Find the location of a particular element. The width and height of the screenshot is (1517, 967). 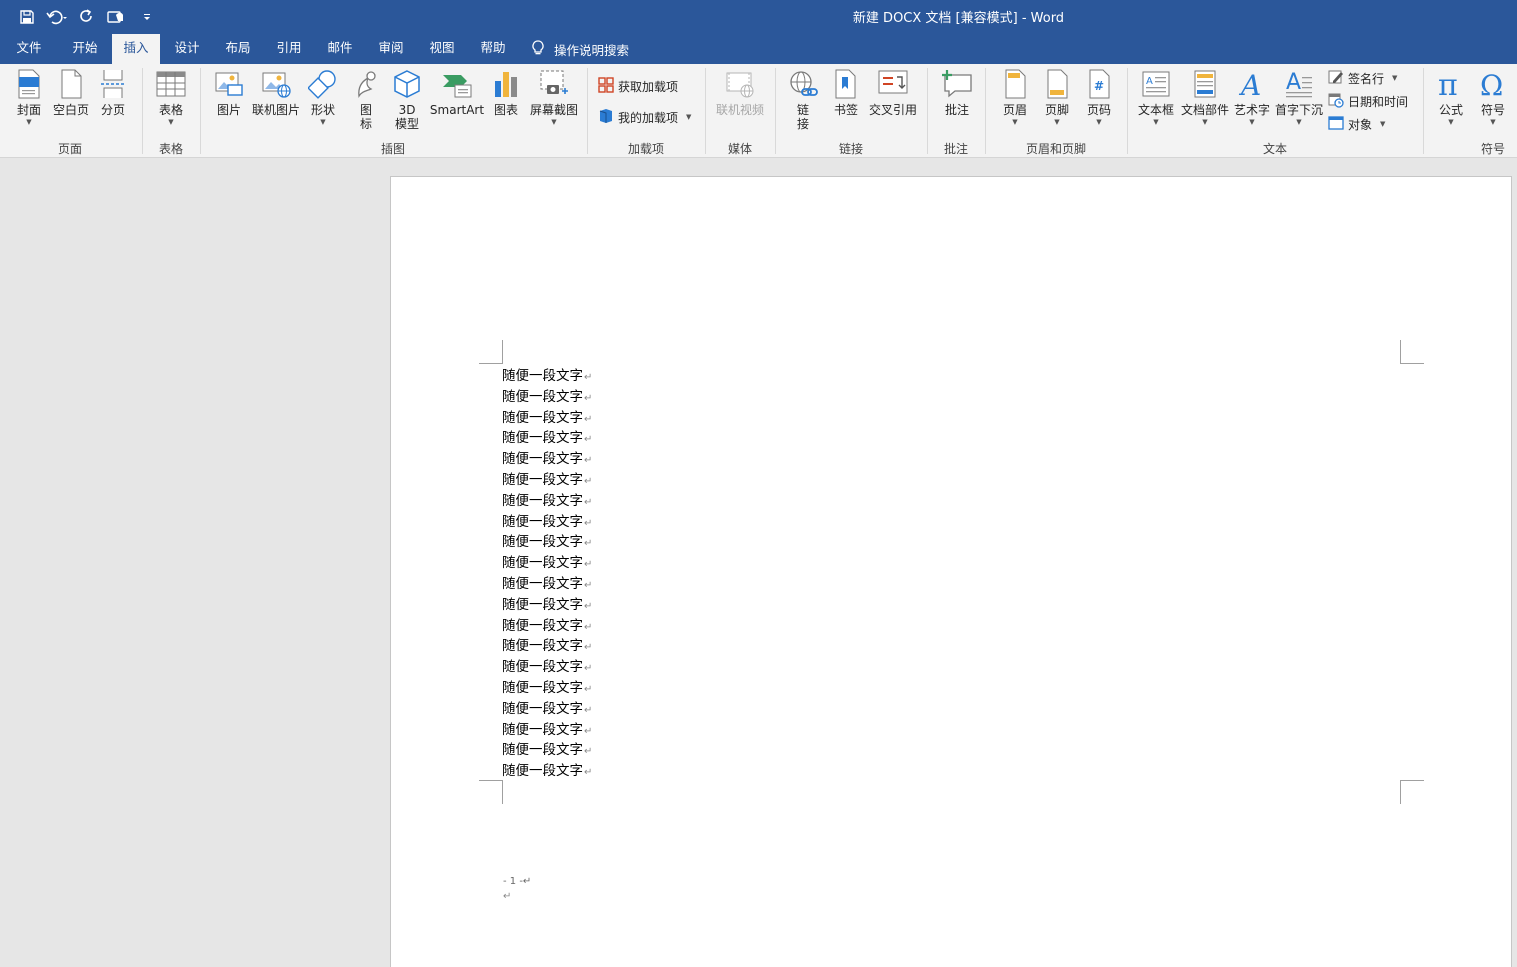

tab-mailings: 邮件 is located at coordinates (340, 49).